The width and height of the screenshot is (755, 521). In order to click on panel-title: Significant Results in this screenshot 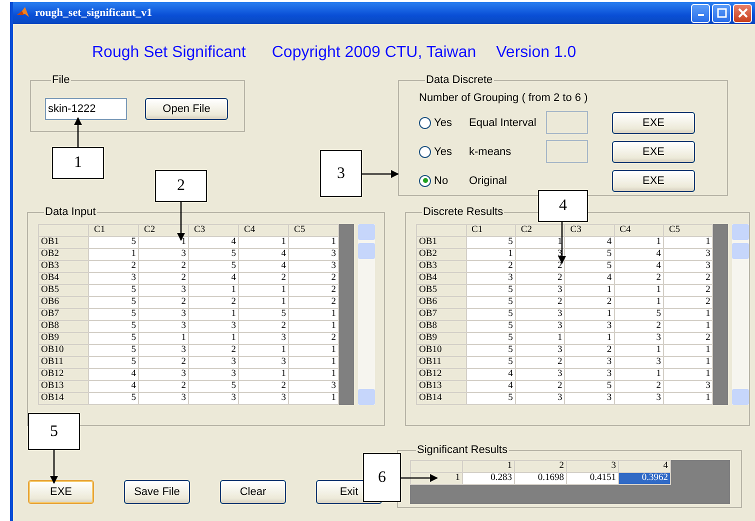, I will do `click(462, 450)`.